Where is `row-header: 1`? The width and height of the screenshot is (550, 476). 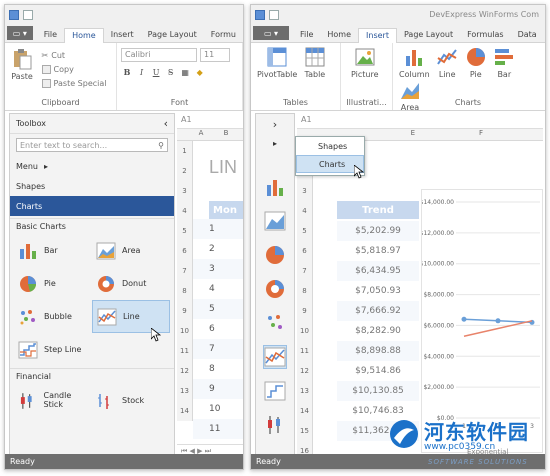
row-header: 1 is located at coordinates (185, 151).